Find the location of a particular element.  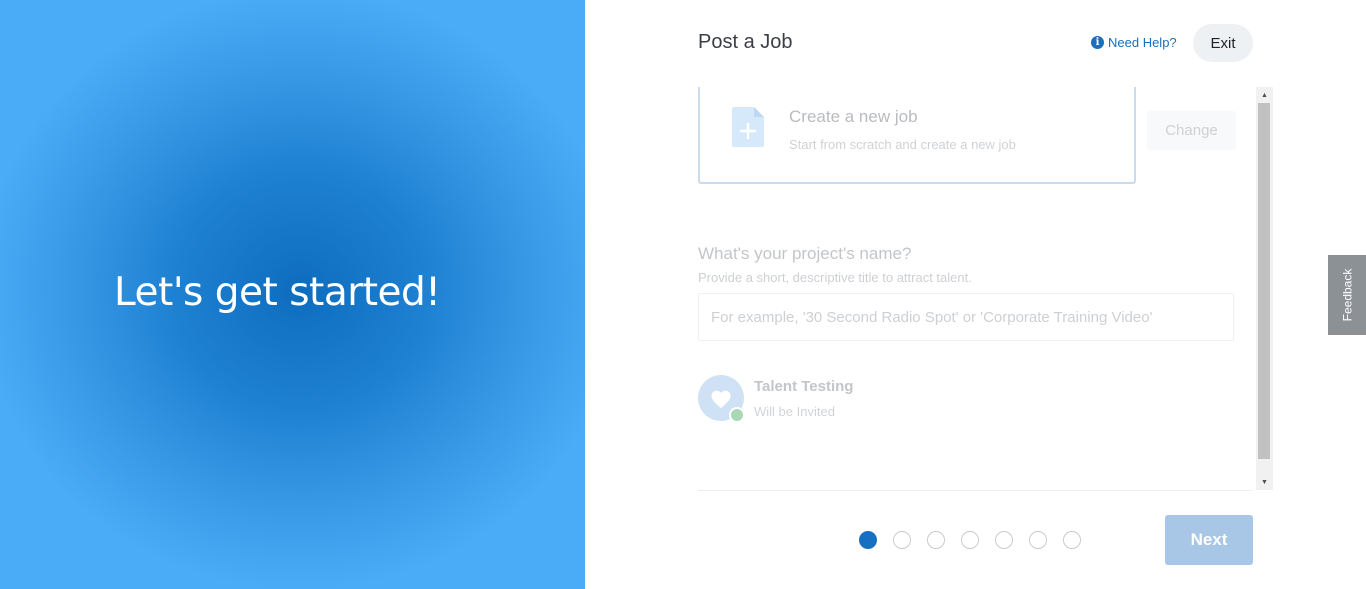

form-scrollbar: ▲ ▼ is located at coordinates (1264, 288).